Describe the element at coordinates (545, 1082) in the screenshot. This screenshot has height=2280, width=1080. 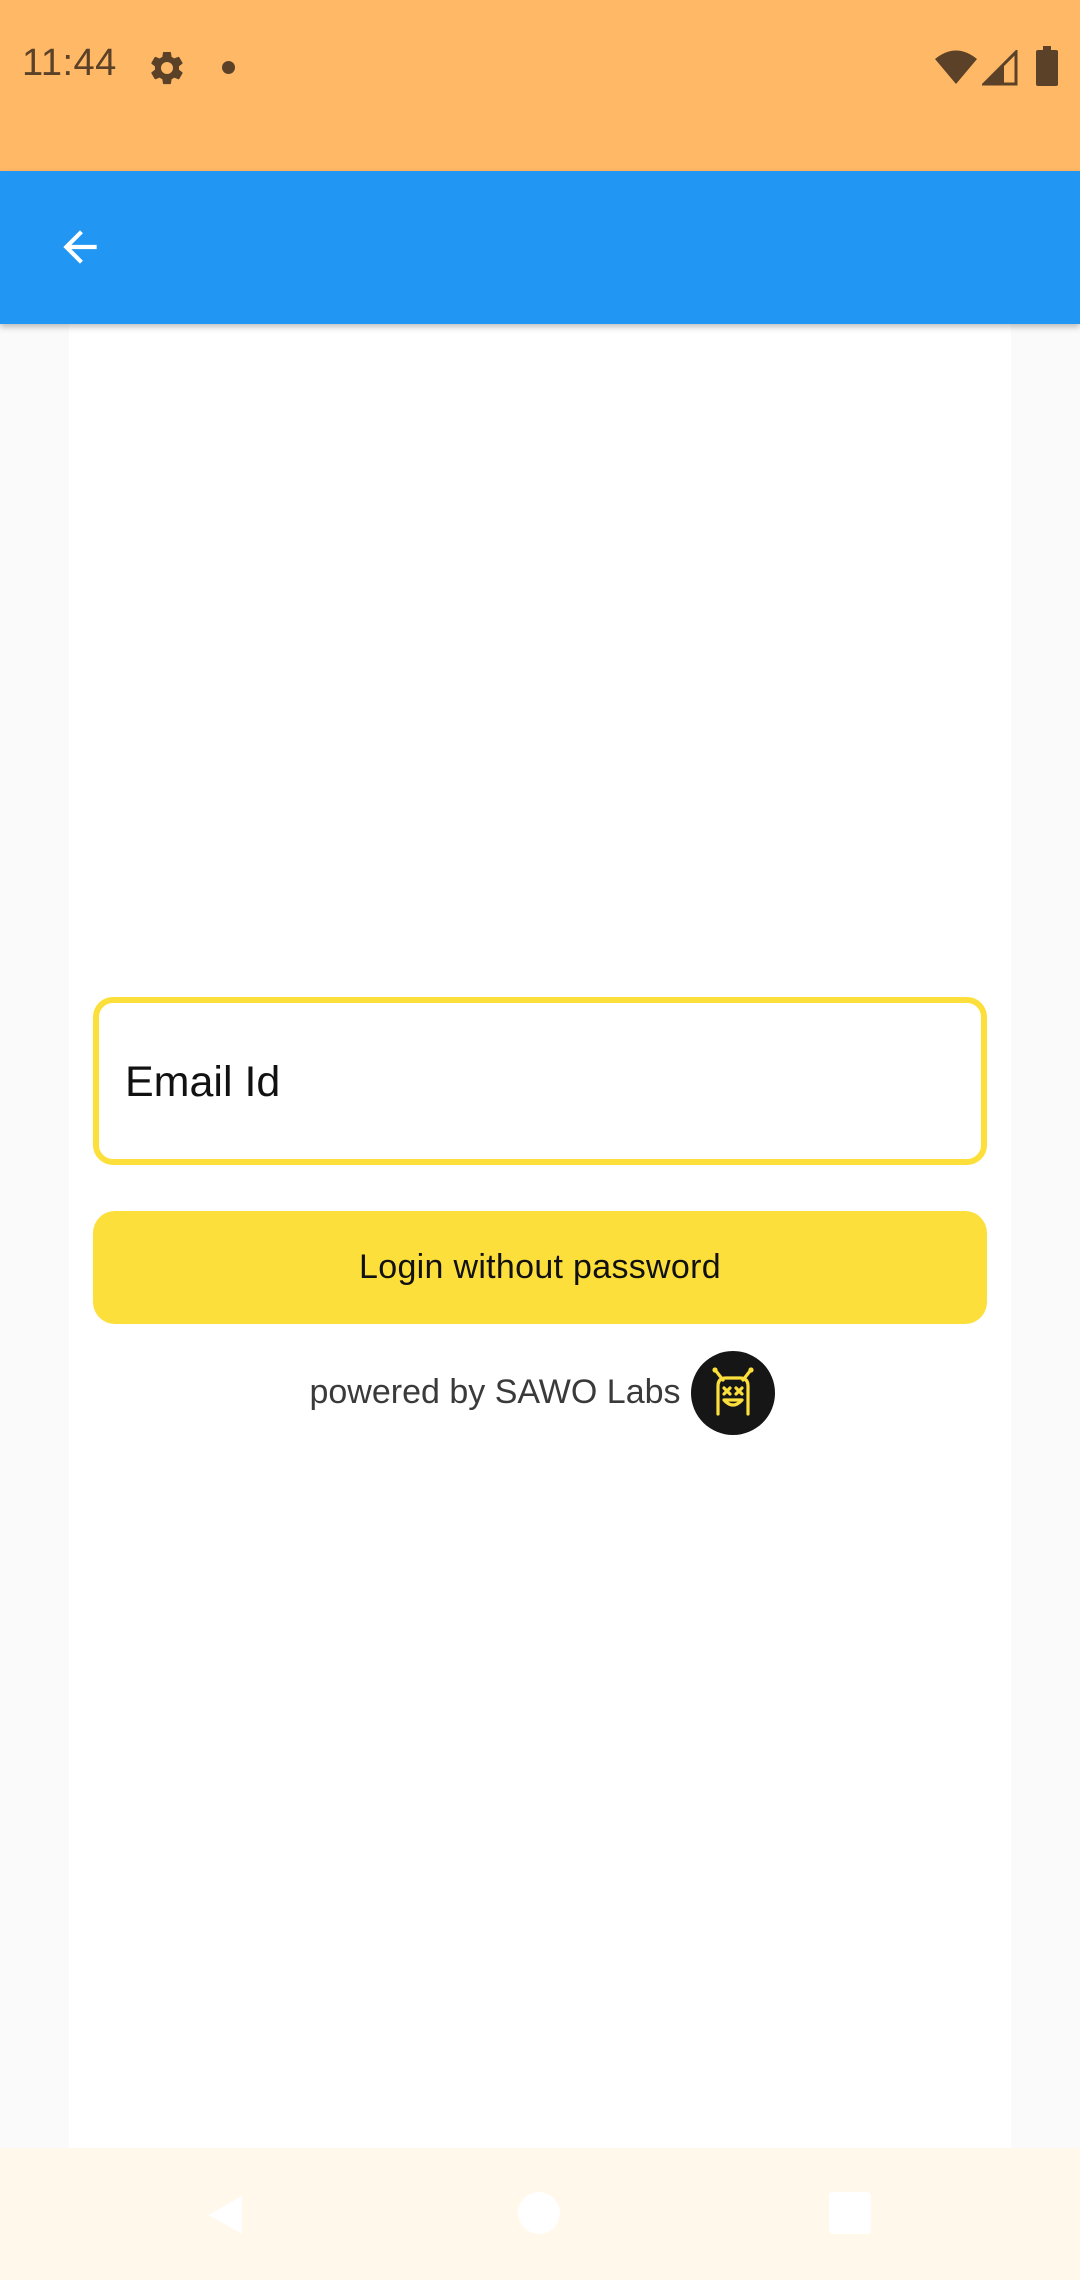
I see `email-input` at that location.